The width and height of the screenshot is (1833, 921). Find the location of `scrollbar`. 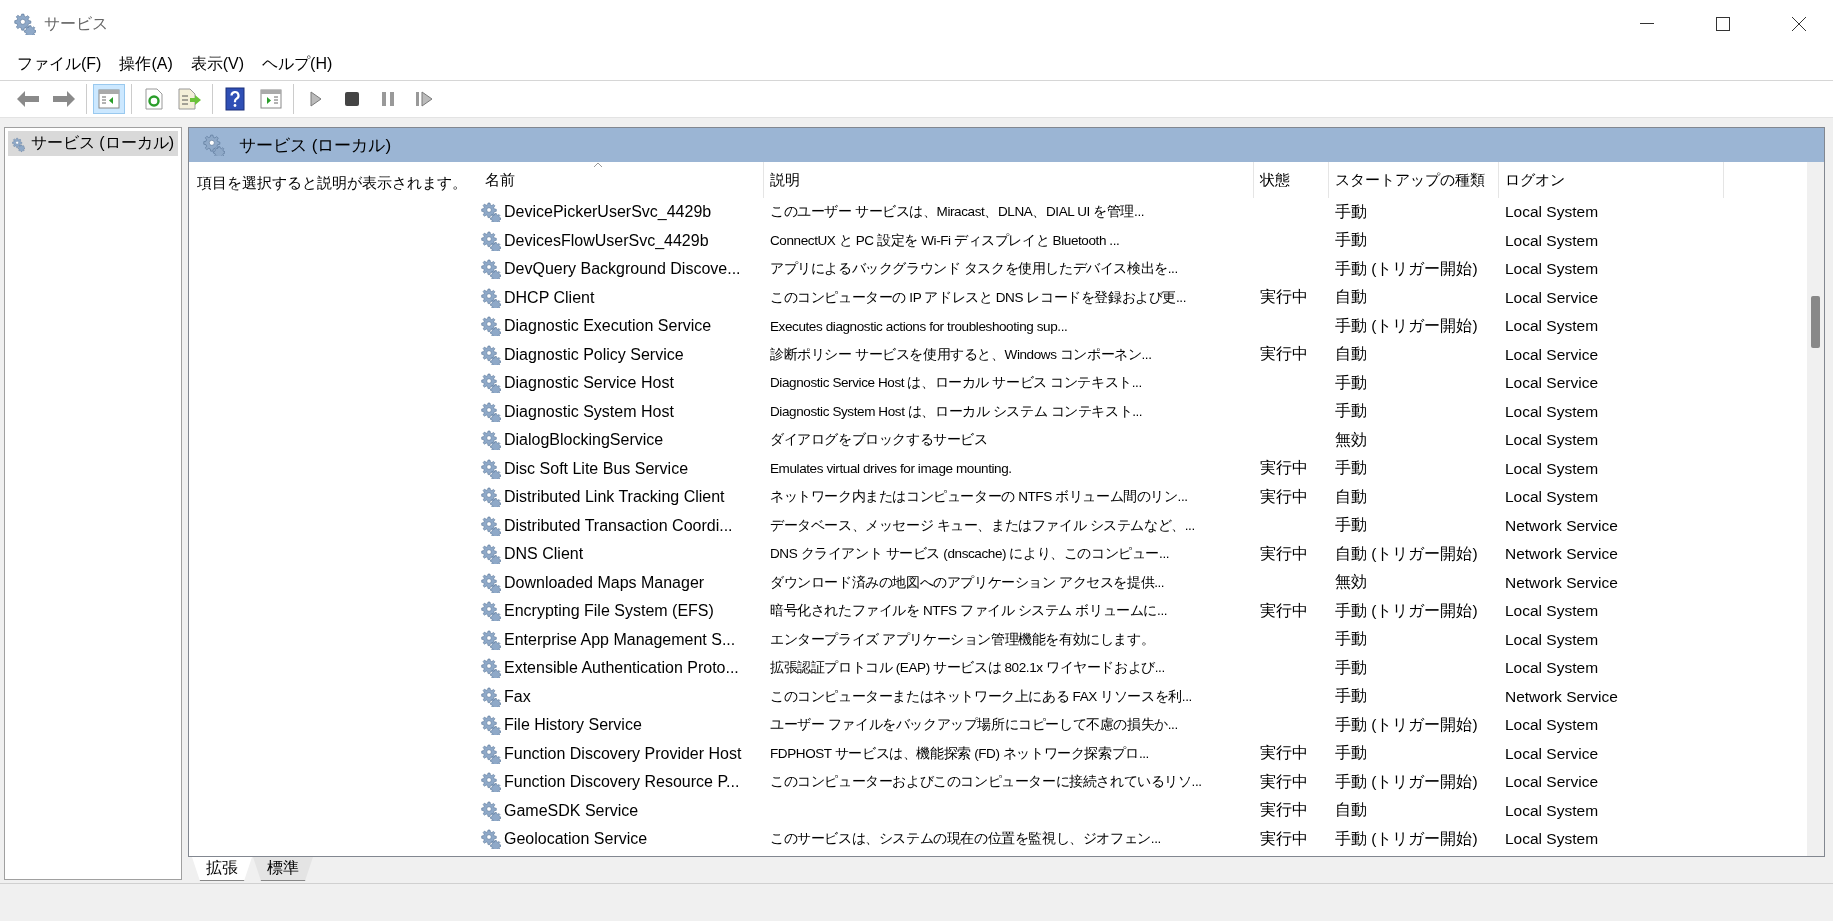

scrollbar is located at coordinates (1815, 509).